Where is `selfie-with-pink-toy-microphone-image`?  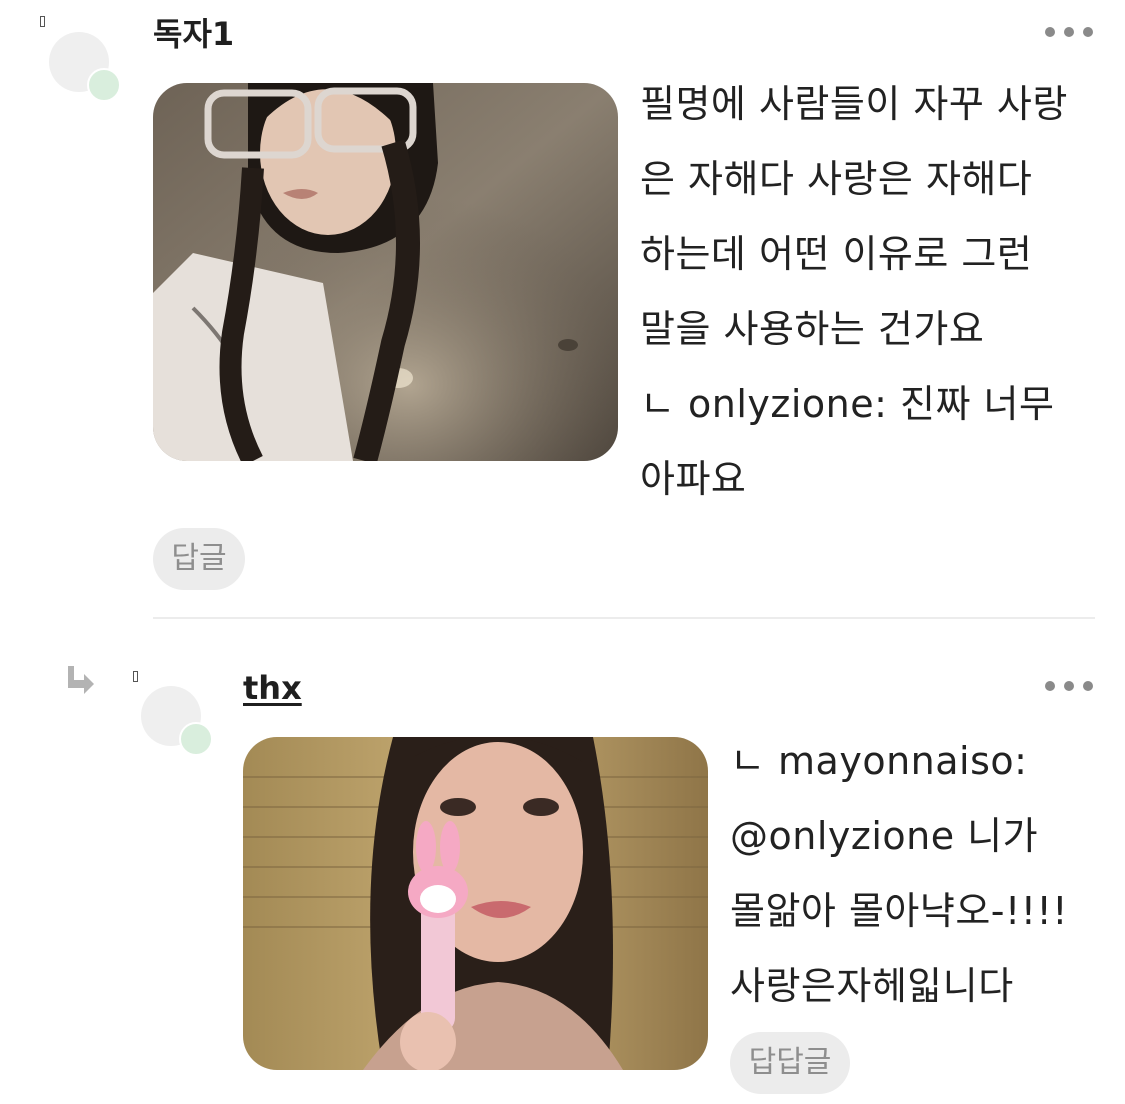 selfie-with-pink-toy-microphone-image is located at coordinates (475, 903).